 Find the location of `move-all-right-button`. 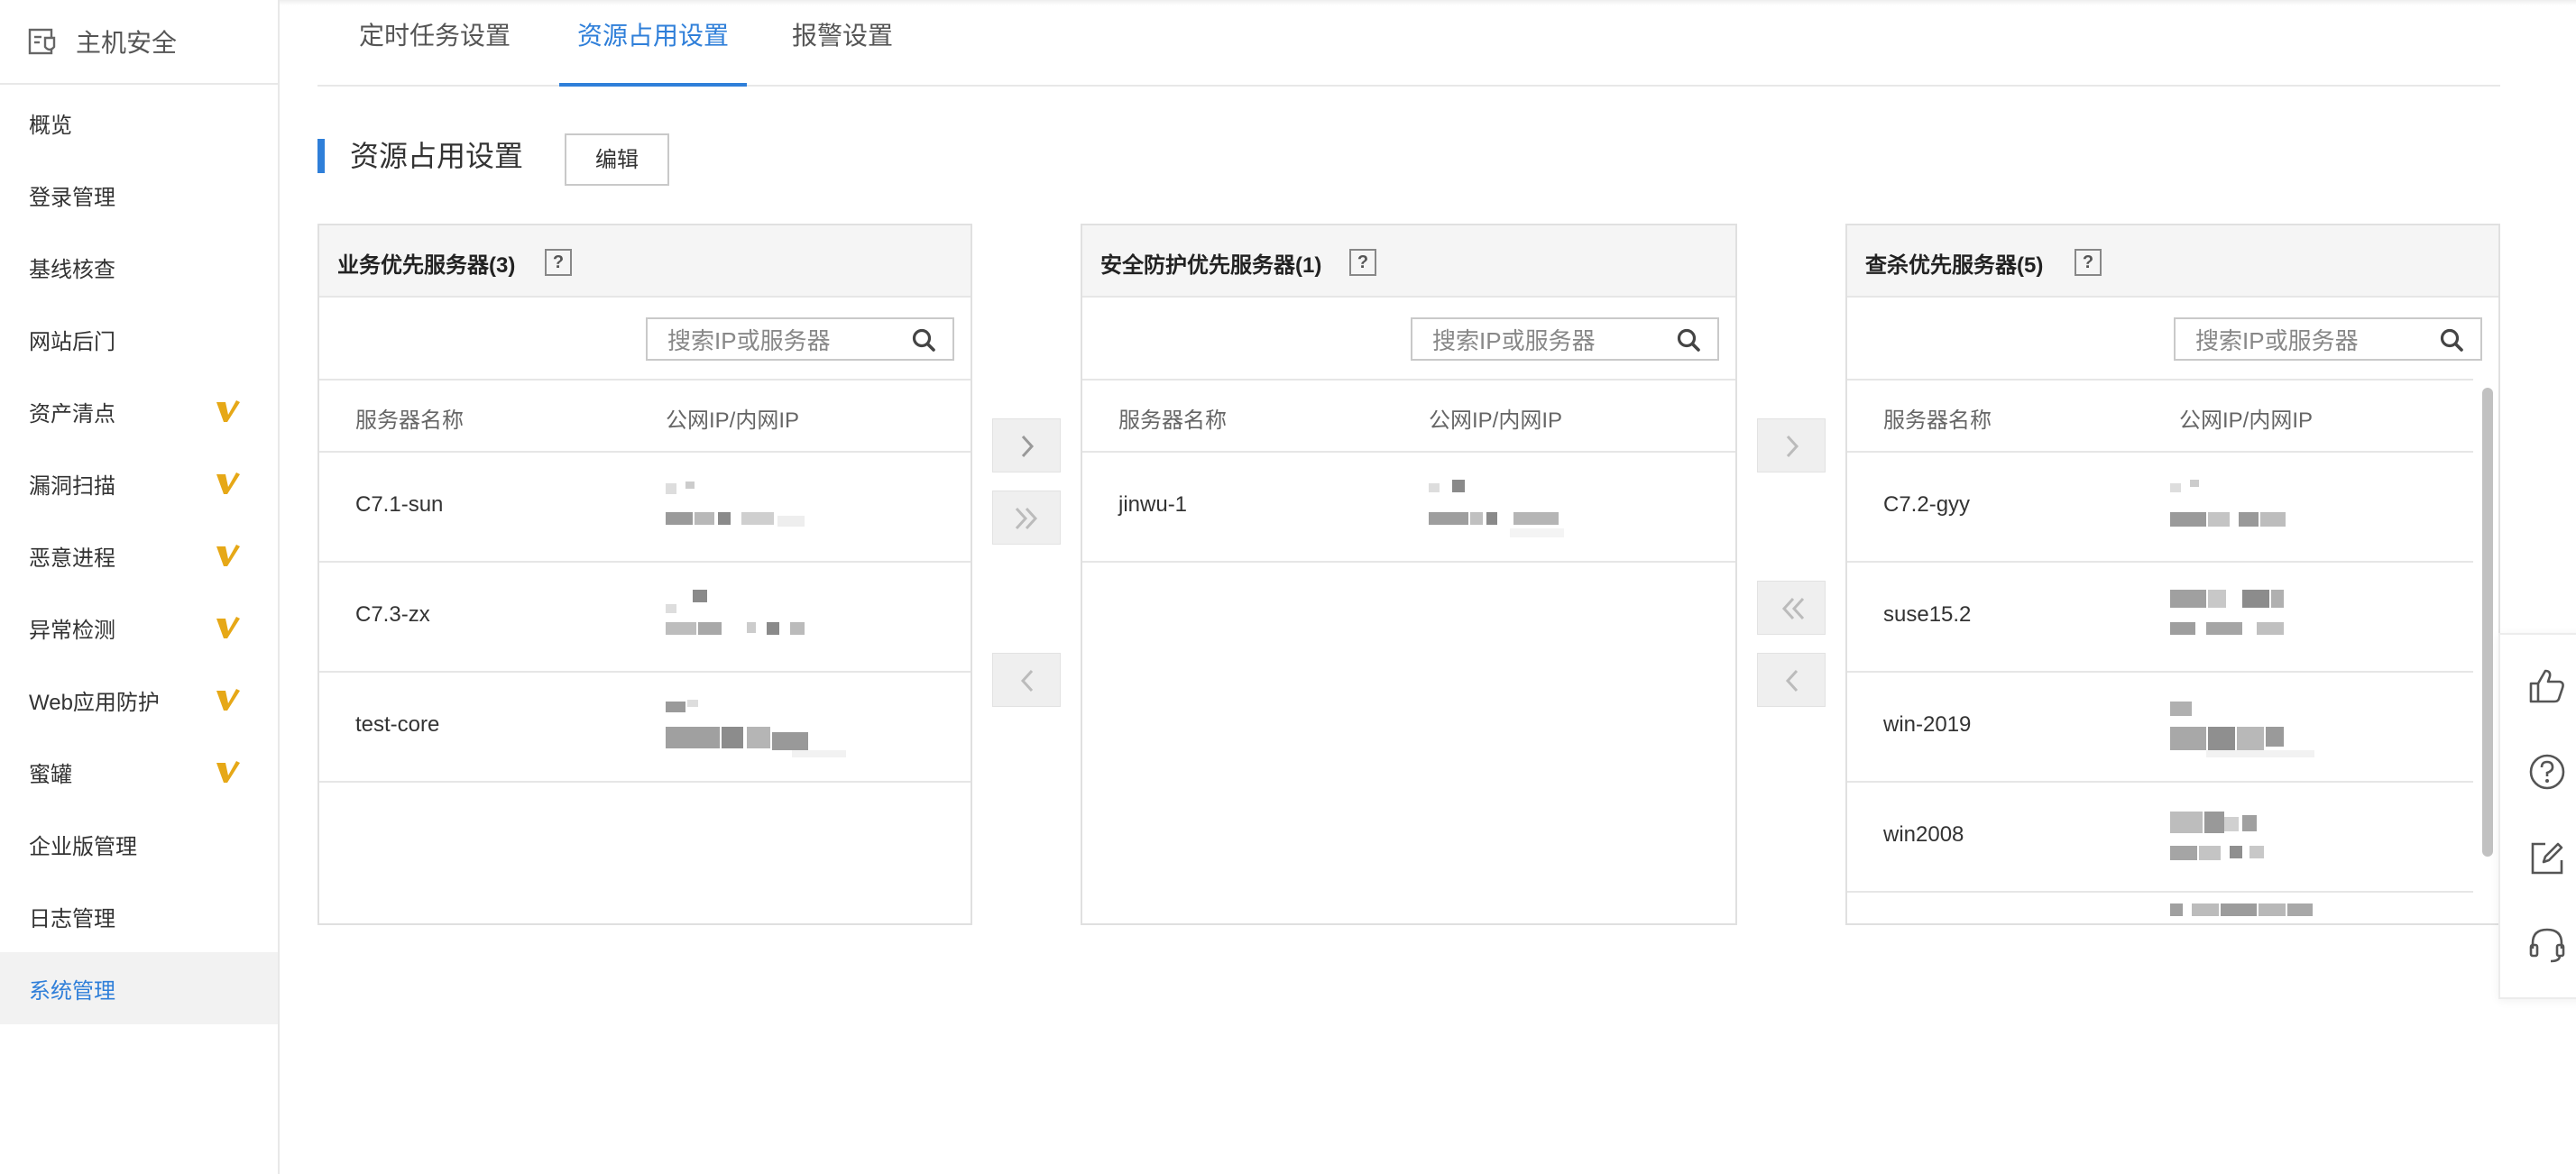

move-all-right-button is located at coordinates (1026, 518).